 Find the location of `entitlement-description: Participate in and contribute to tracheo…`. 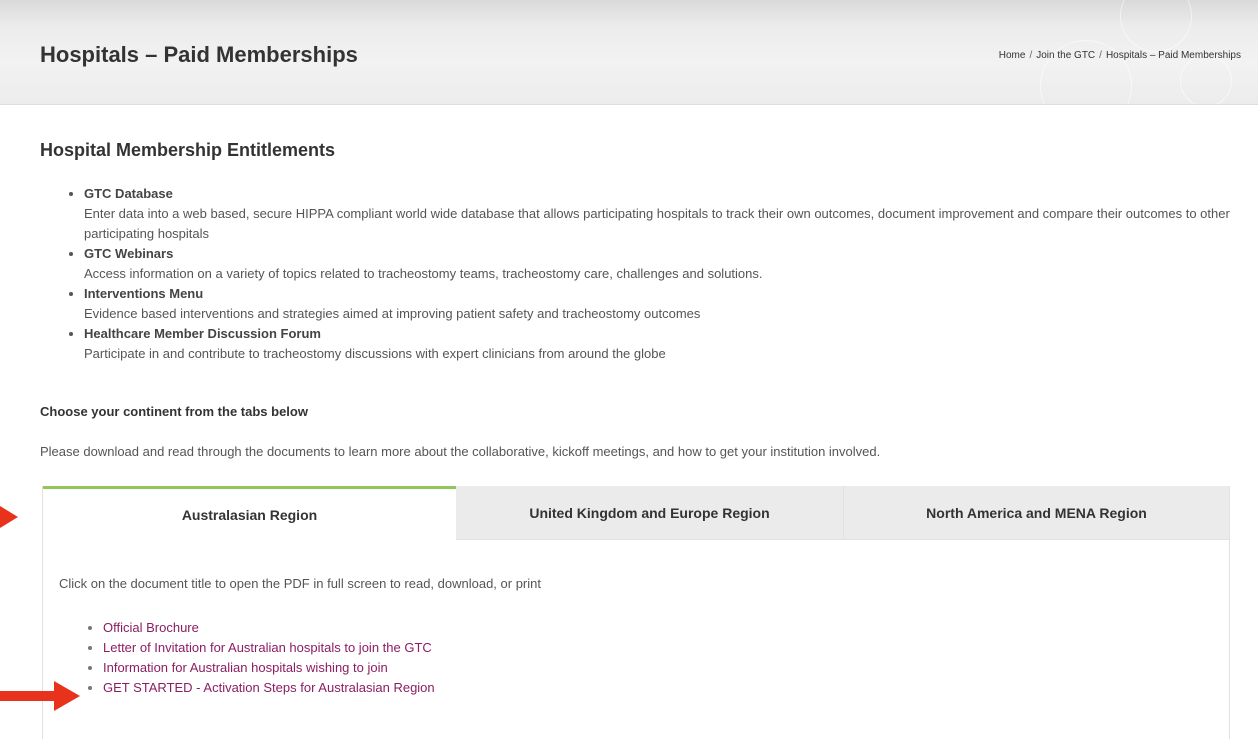

entitlement-description: Participate in and contribute to tracheo… is located at coordinates (375, 353).